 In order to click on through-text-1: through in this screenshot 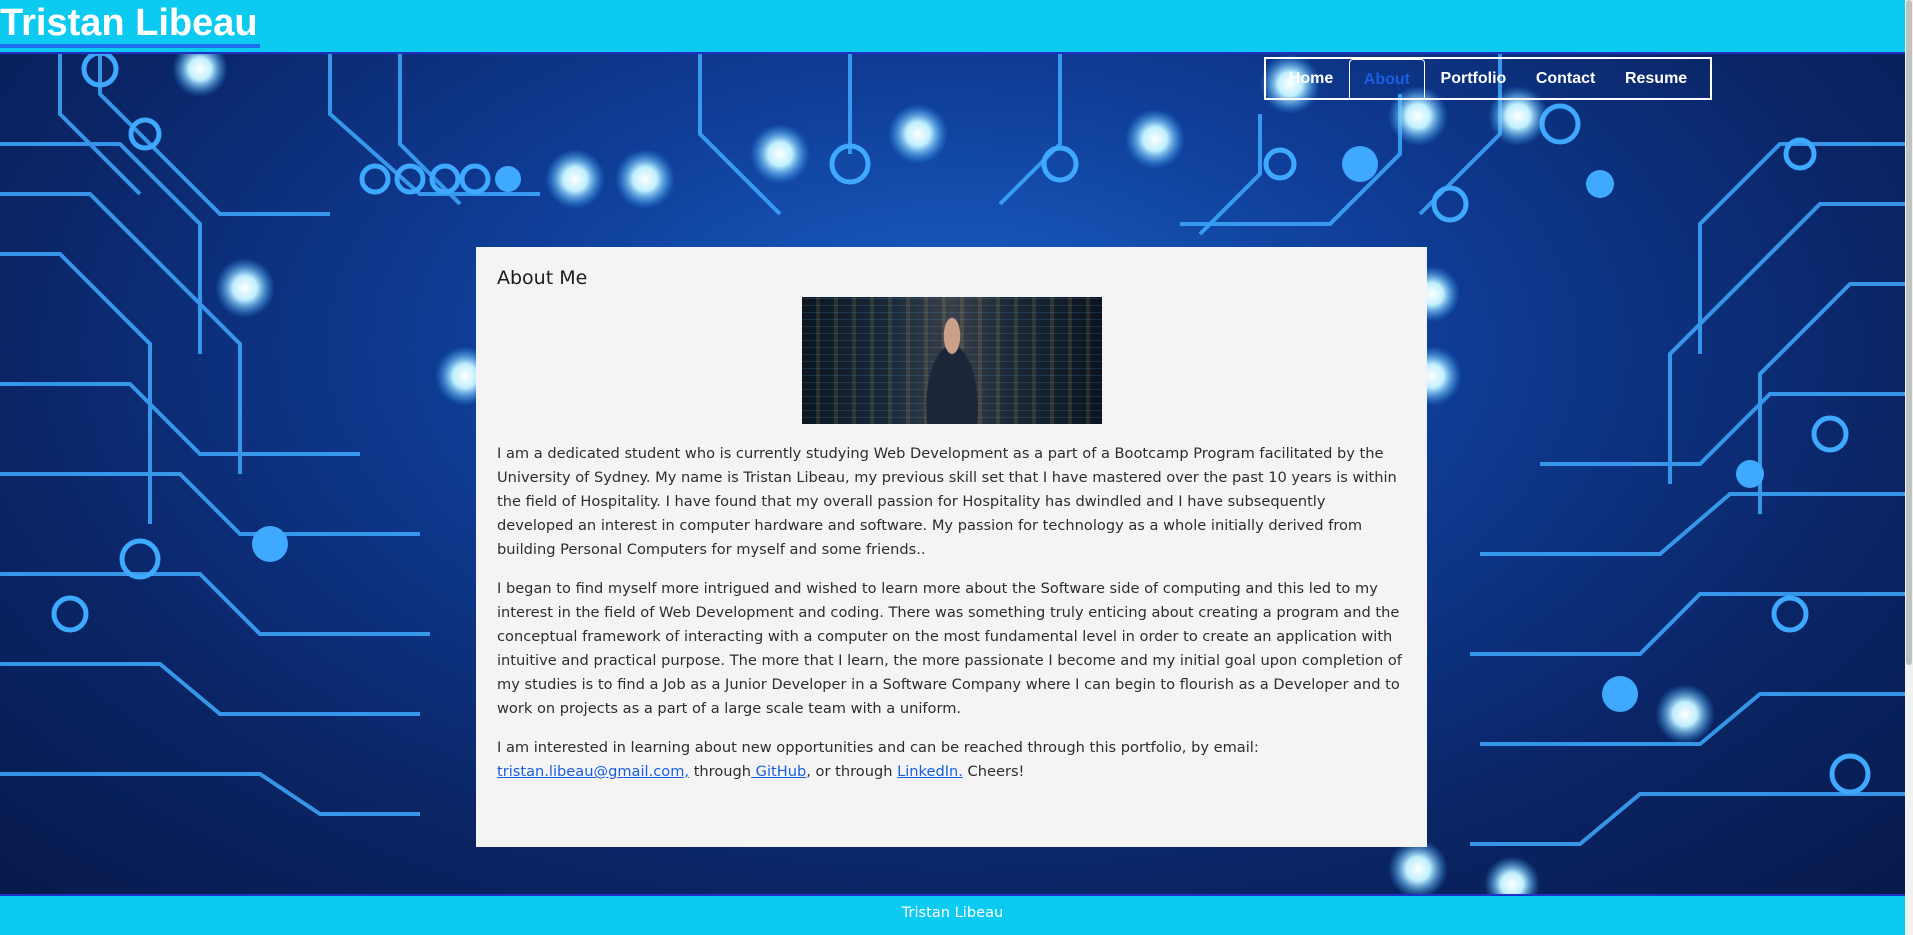, I will do `click(720, 771)`.